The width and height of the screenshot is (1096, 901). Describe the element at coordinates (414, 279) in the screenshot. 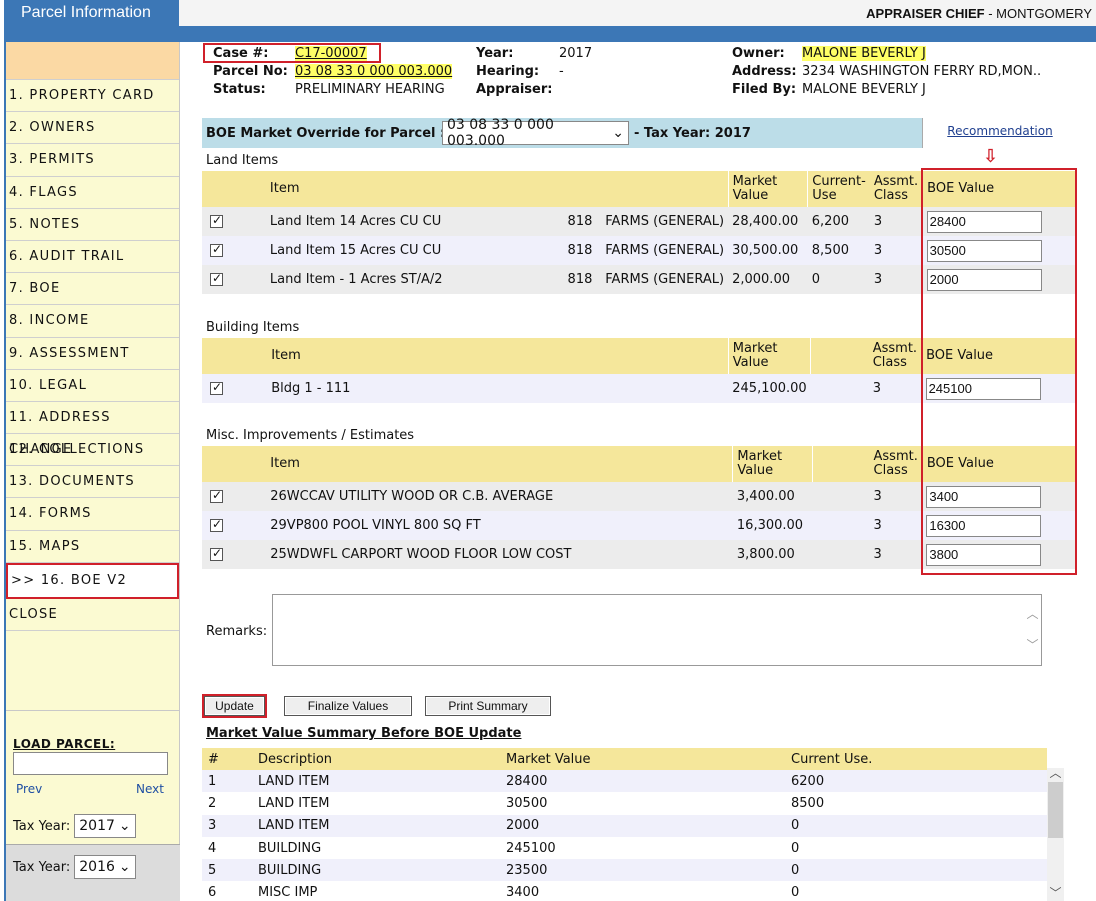

I see `item-name: Land Item - 1 Acres ST/A/2` at that location.